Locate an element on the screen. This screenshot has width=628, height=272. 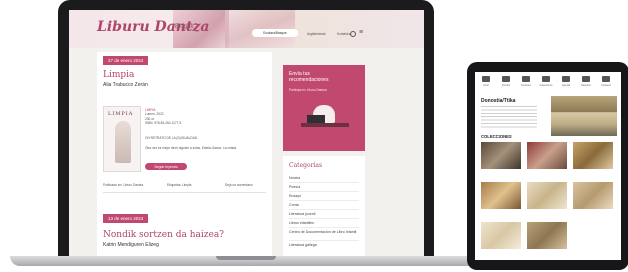
building-photo is located at coordinates (584, 116).